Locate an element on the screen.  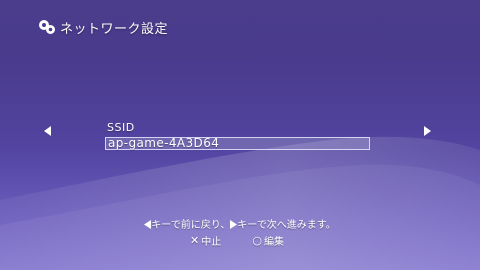
edit-label: 編集 is located at coordinates (274, 242).